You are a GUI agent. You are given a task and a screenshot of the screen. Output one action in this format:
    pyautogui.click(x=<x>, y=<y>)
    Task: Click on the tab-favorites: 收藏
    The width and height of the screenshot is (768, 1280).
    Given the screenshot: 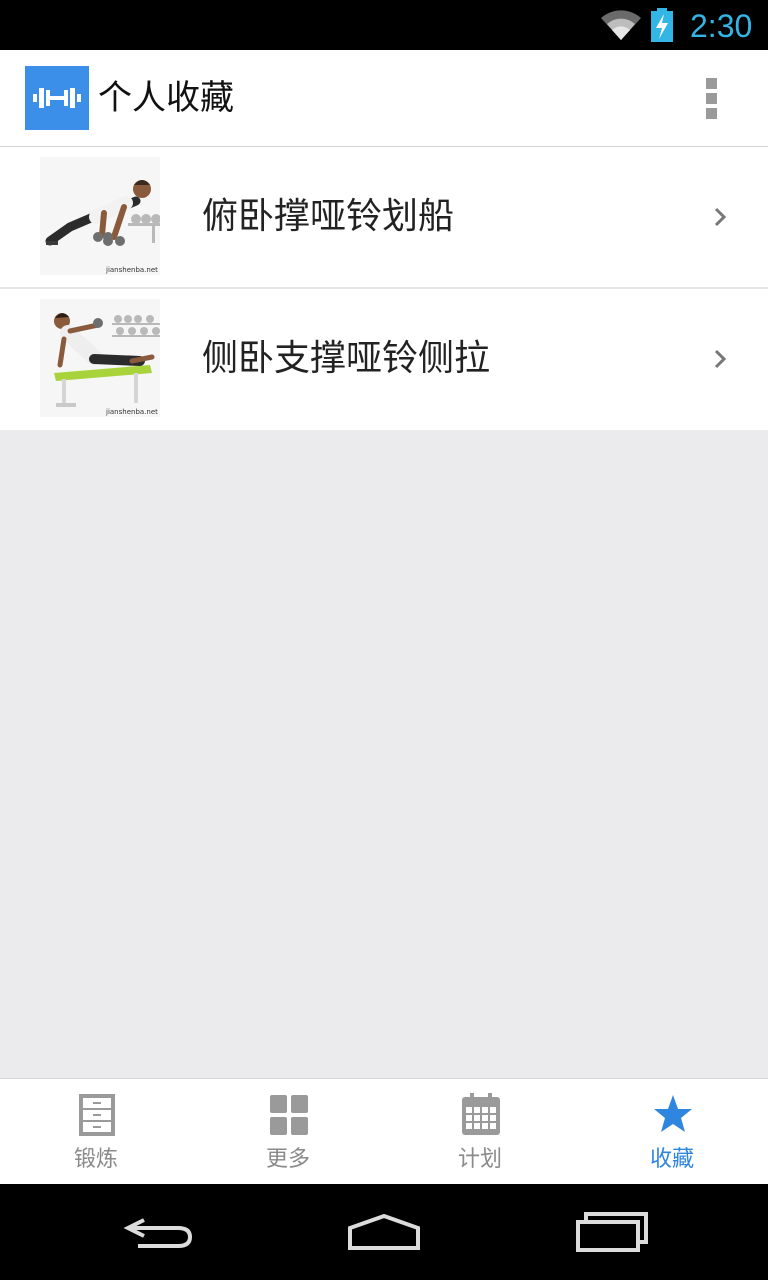 What is the action you would take?
    pyautogui.click(x=672, y=1132)
    